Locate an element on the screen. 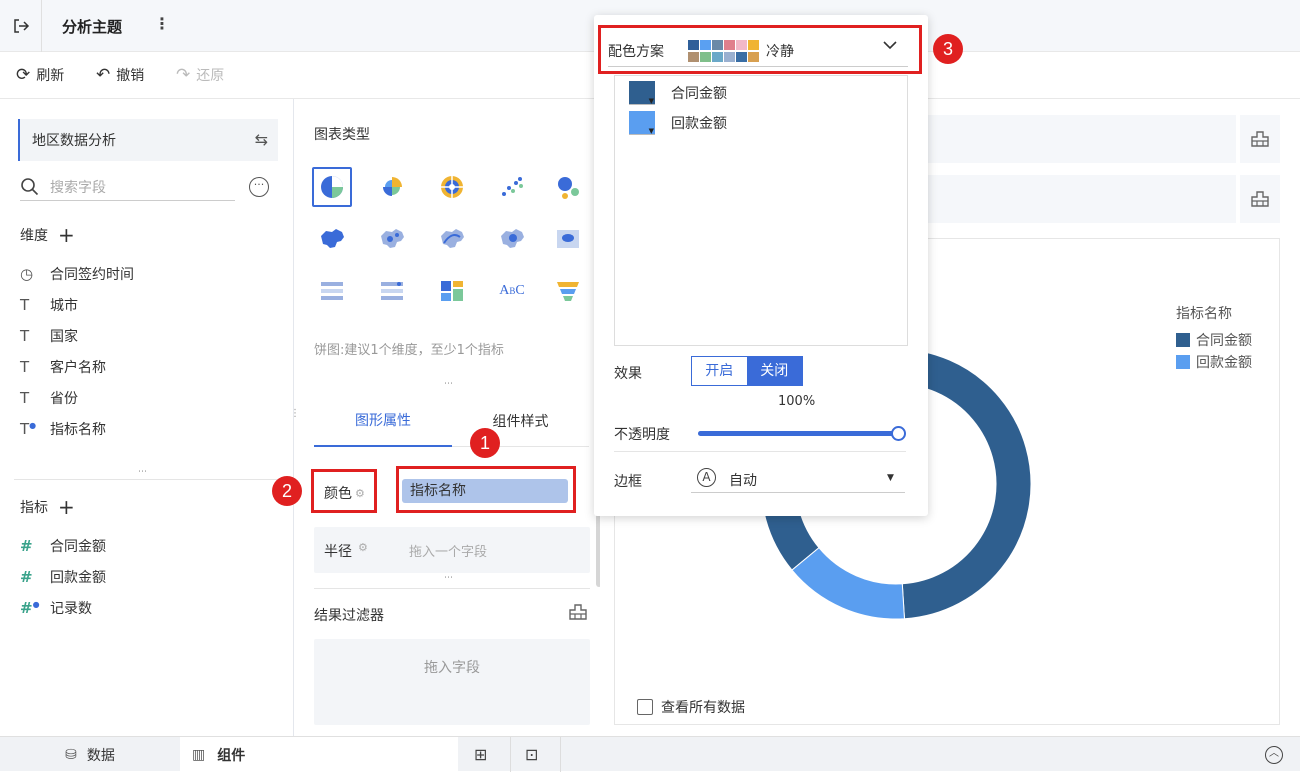 This screenshot has width=1300, height=772. dimension-header: 维度 + is located at coordinates (47, 235).